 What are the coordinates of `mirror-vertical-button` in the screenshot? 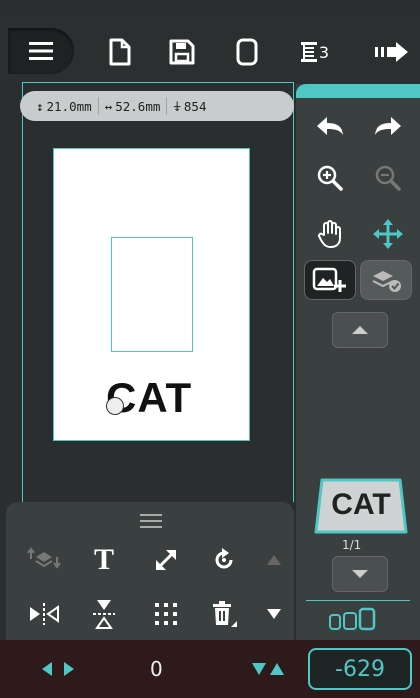 It's located at (104, 614).